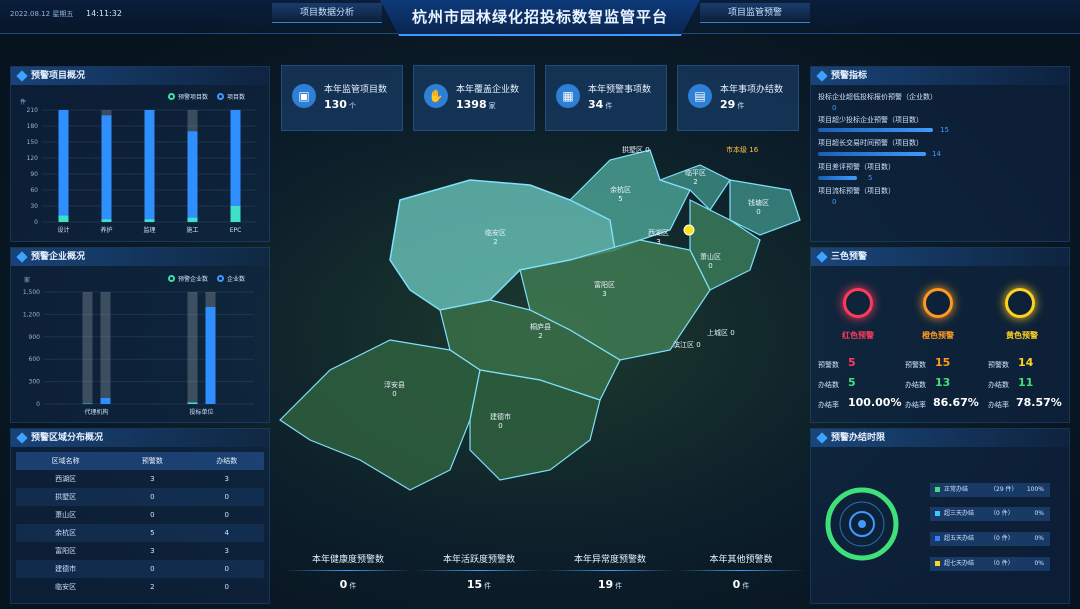 Image resolution: width=1080 pixels, height=609 pixels. I want to click on y-tick-label: 300, so click(35, 382).